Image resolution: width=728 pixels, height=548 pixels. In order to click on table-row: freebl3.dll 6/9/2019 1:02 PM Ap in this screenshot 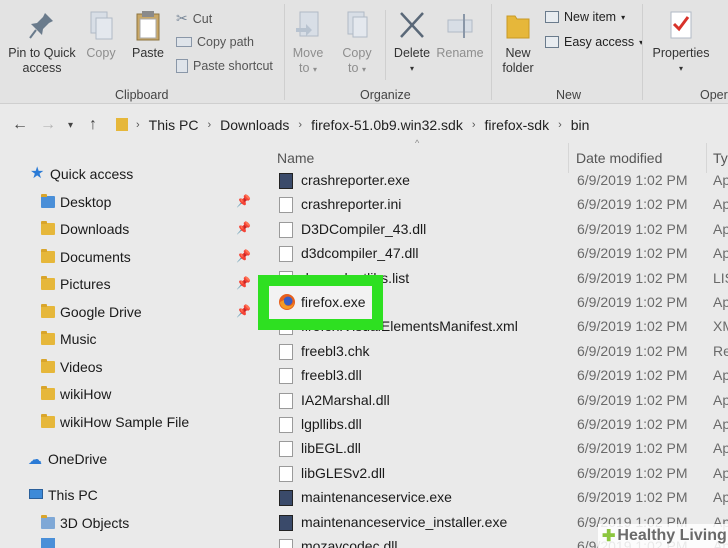, I will do `click(499, 376)`.